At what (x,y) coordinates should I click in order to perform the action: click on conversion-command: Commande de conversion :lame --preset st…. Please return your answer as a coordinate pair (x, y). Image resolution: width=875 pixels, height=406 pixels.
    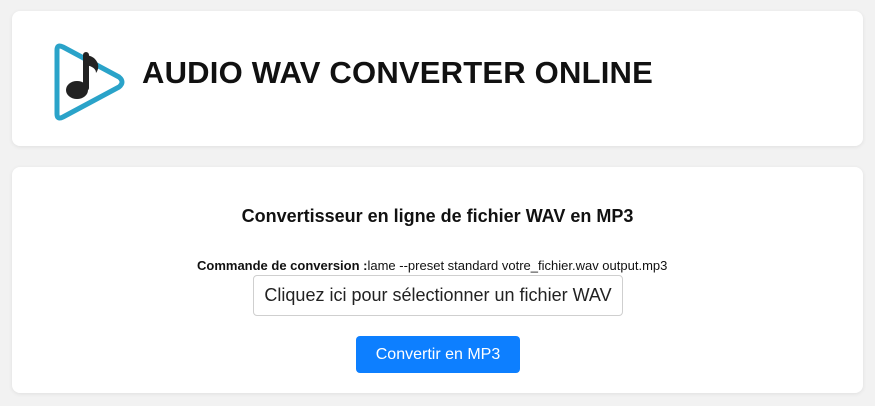
    Looking at the image, I should click on (432, 265).